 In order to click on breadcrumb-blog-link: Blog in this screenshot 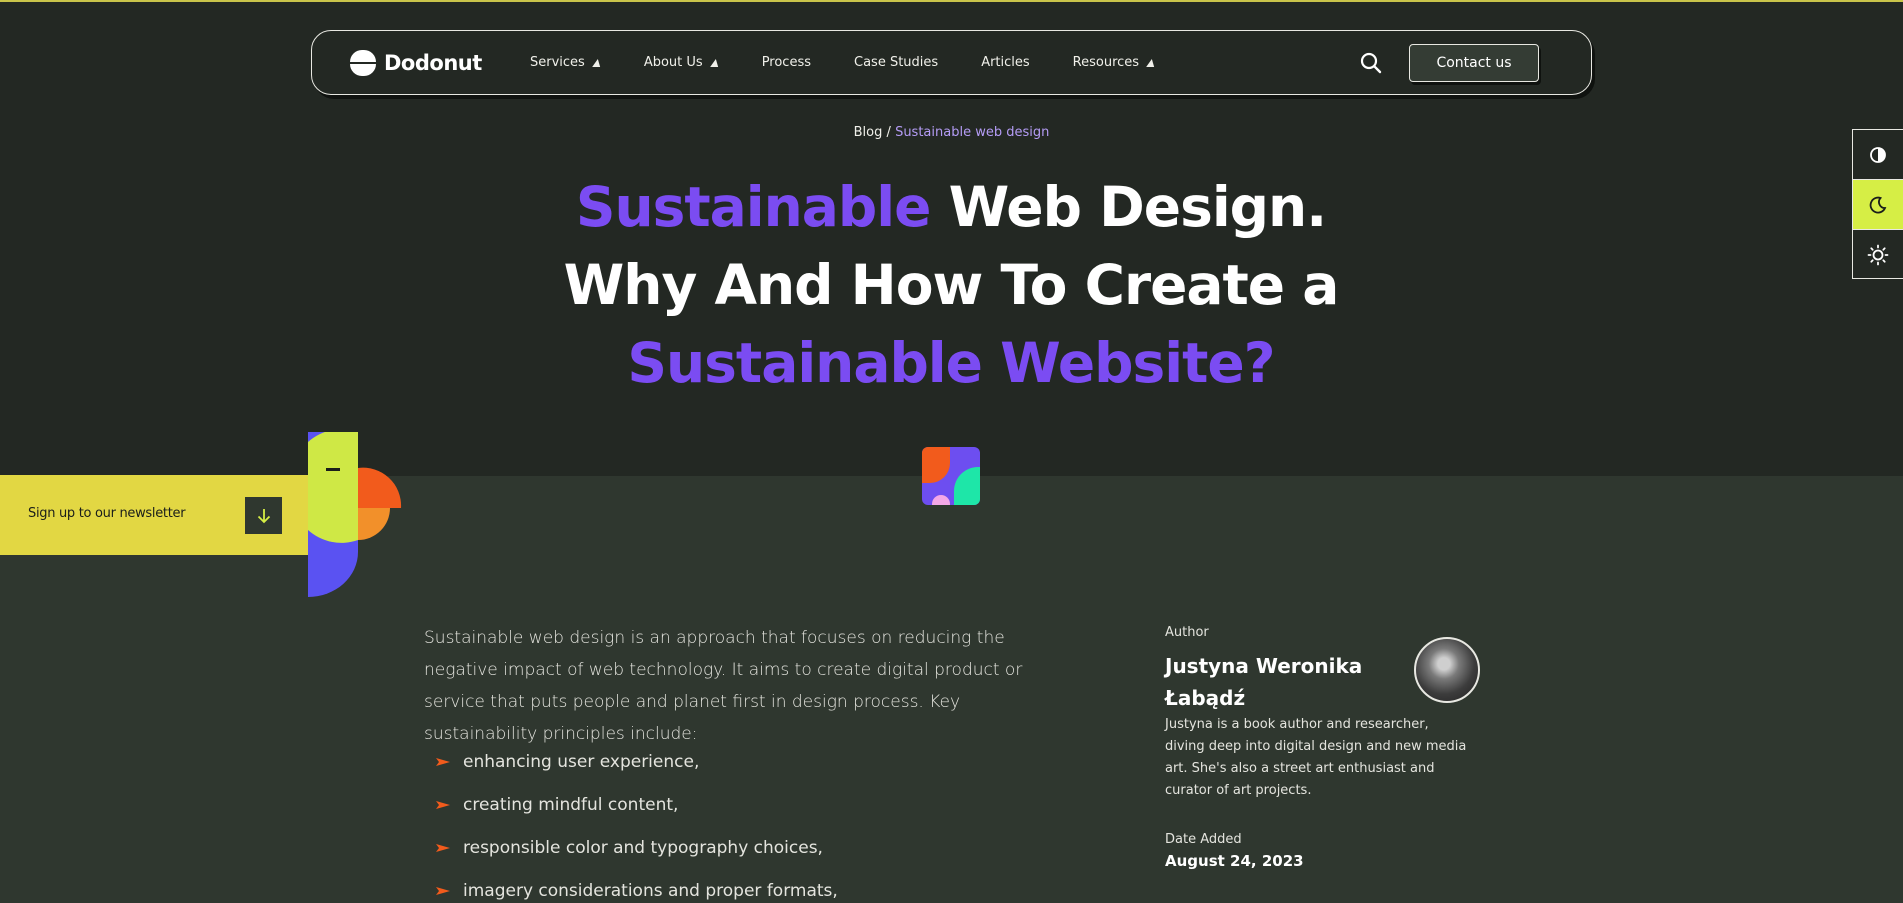, I will do `click(868, 132)`.